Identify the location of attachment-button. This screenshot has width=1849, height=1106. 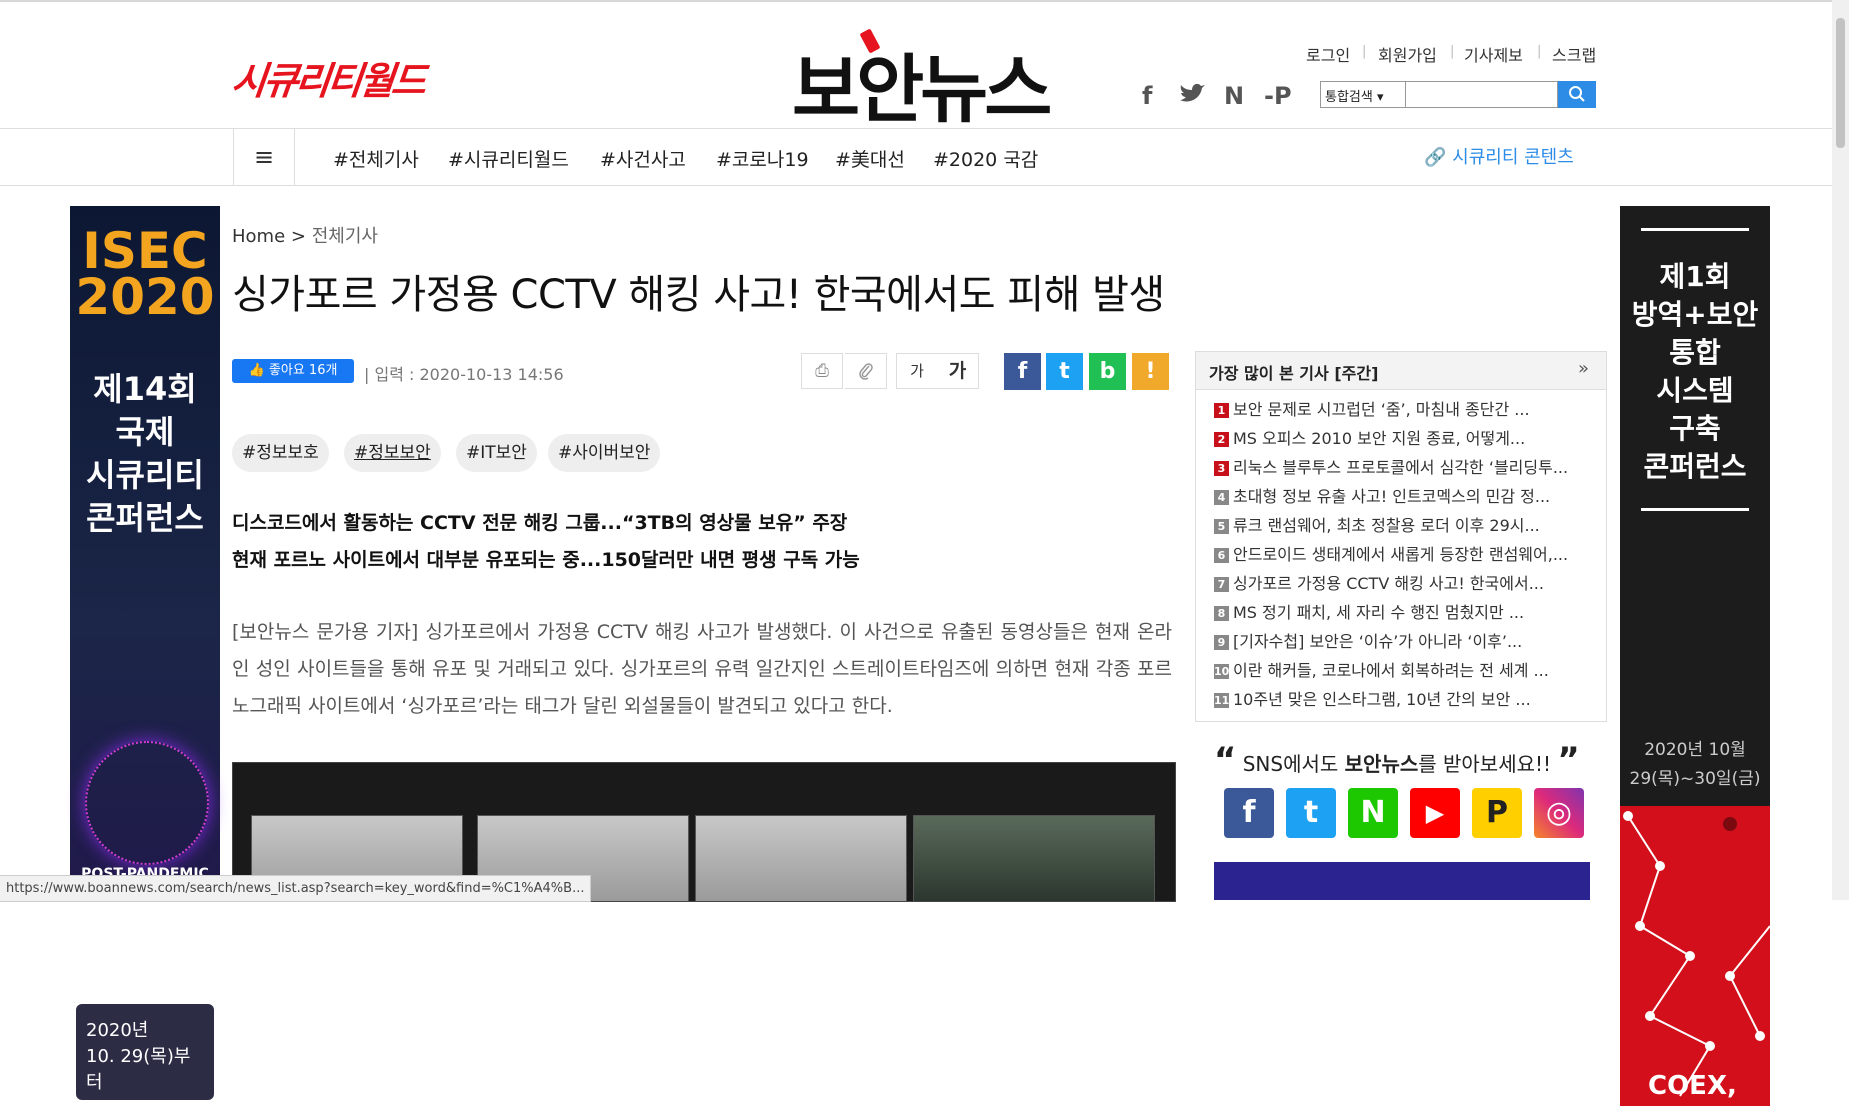
(866, 371).